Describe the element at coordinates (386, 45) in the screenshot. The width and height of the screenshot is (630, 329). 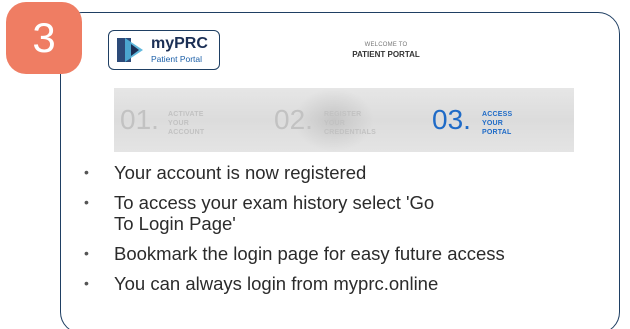
I see `welcome-text: WELCOME TO` at that location.